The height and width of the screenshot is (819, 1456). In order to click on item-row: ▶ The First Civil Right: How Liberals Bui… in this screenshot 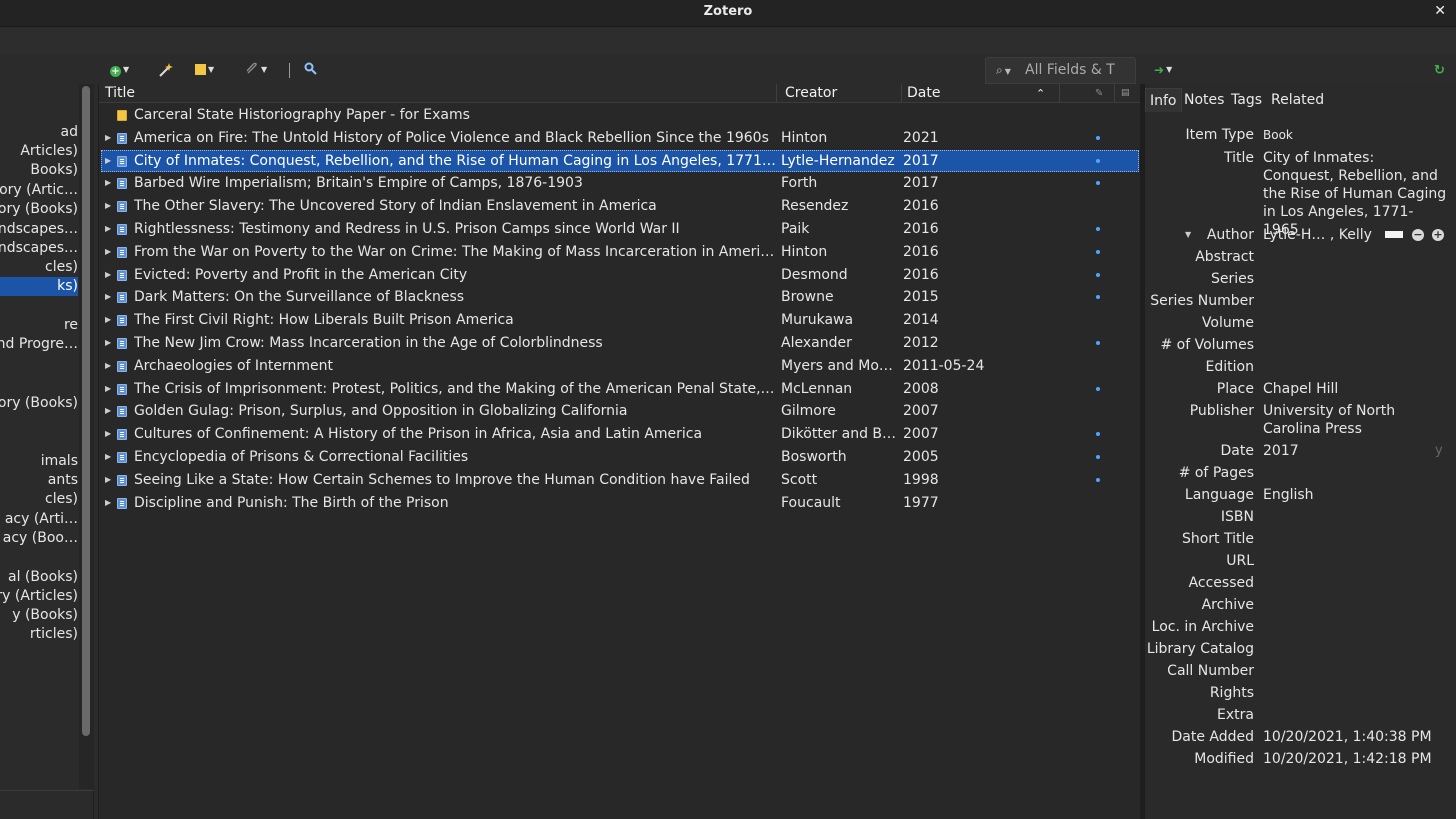, I will do `click(620, 320)`.